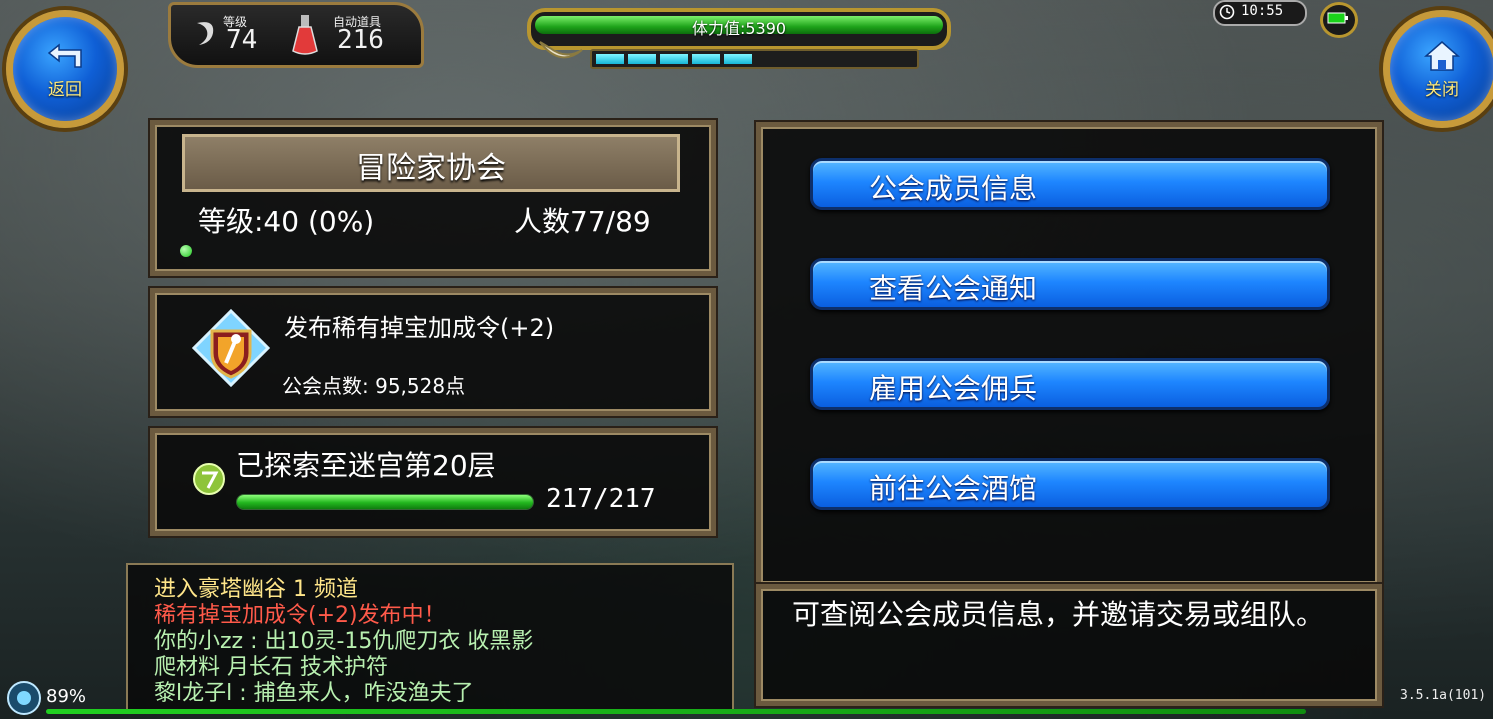 The image size is (1493, 719). Describe the element at coordinates (360, 40) in the screenshot. I see `auto-items-value: 216` at that location.